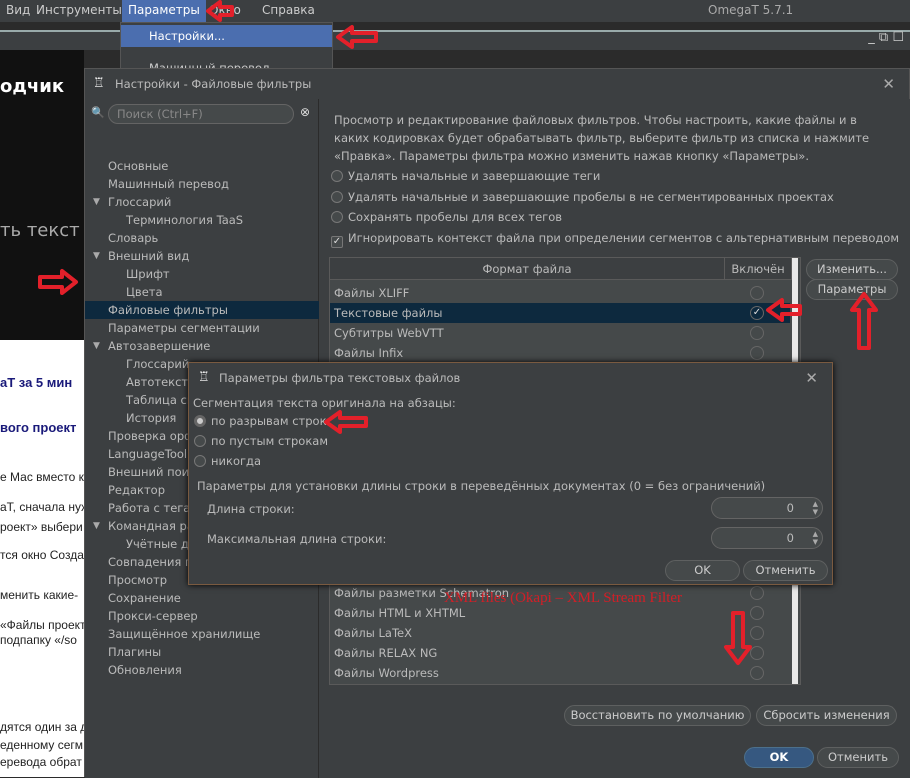 The image size is (910, 778). Describe the element at coordinates (864, 321) in the screenshot. I see `arrow-up-icon` at that location.